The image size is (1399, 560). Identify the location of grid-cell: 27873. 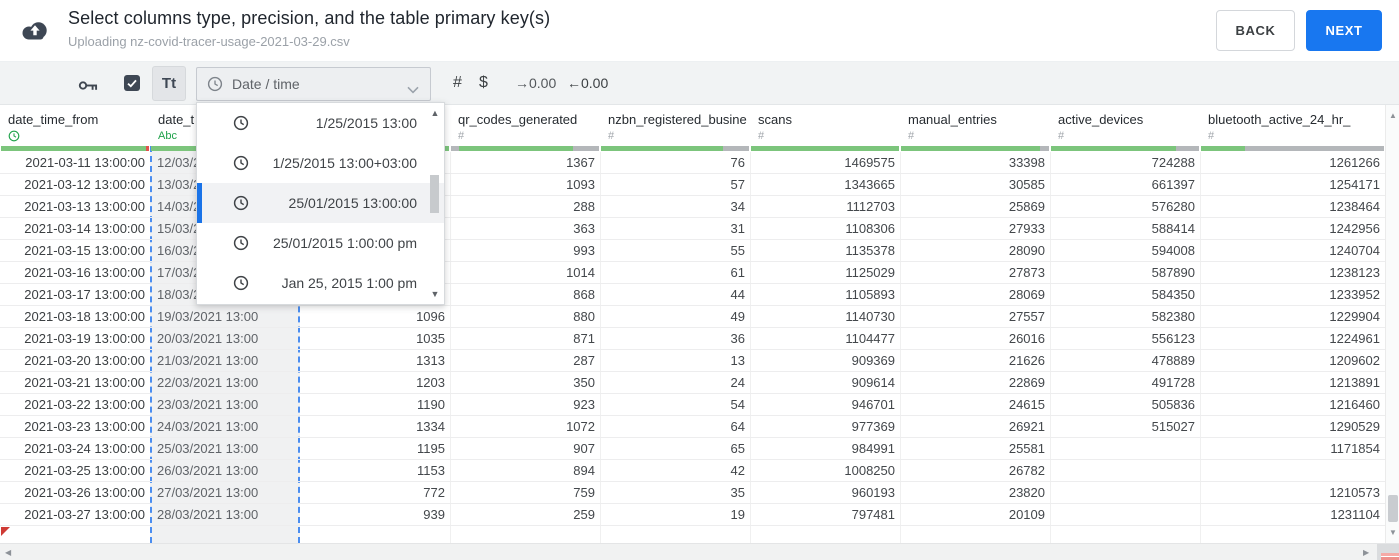
(975, 272).